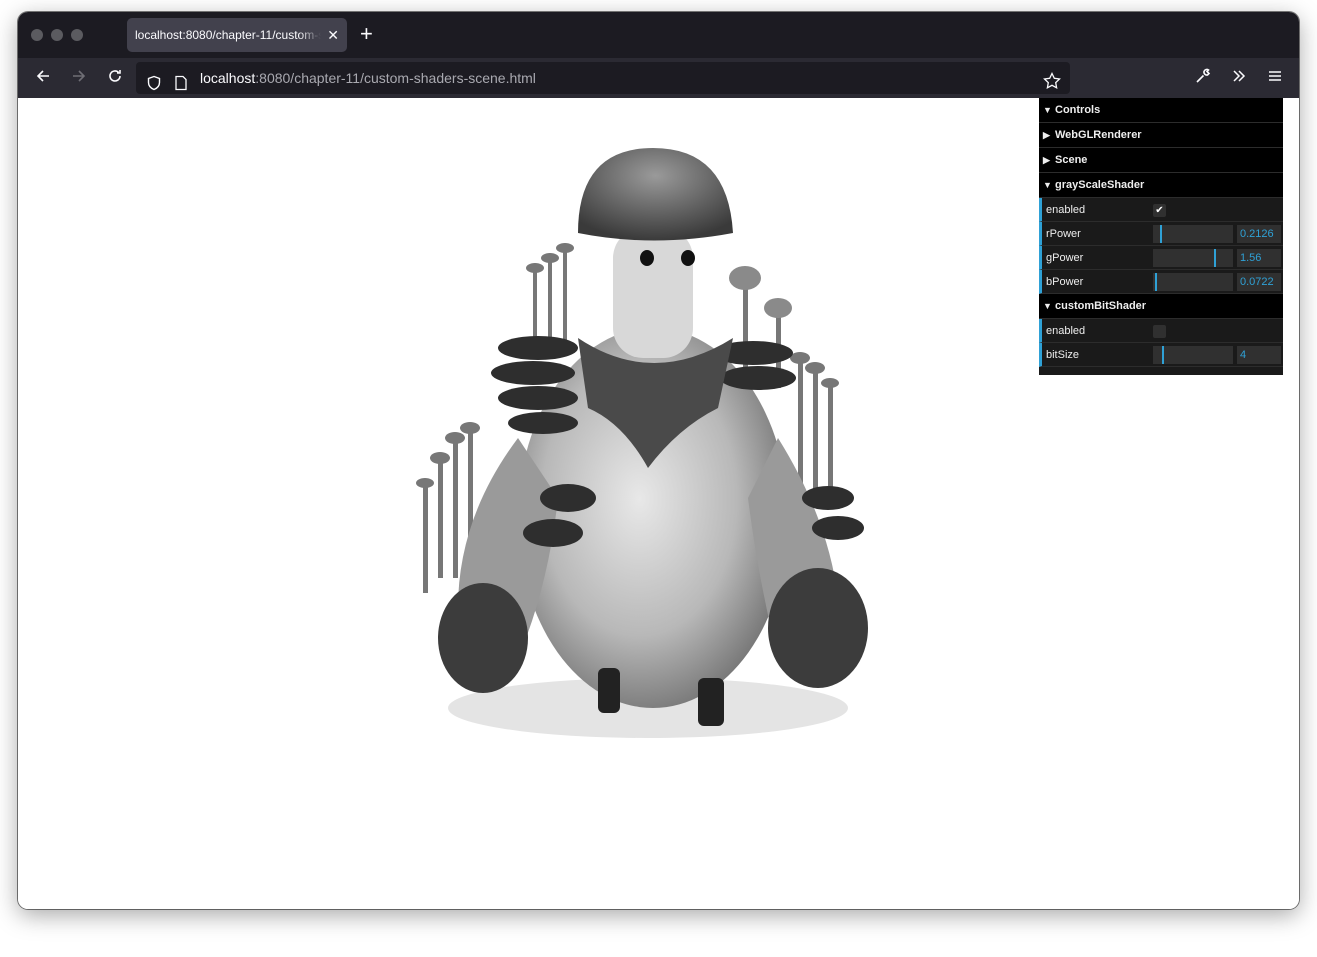  Describe the element at coordinates (43, 78) in the screenshot. I see `back-icon` at that location.